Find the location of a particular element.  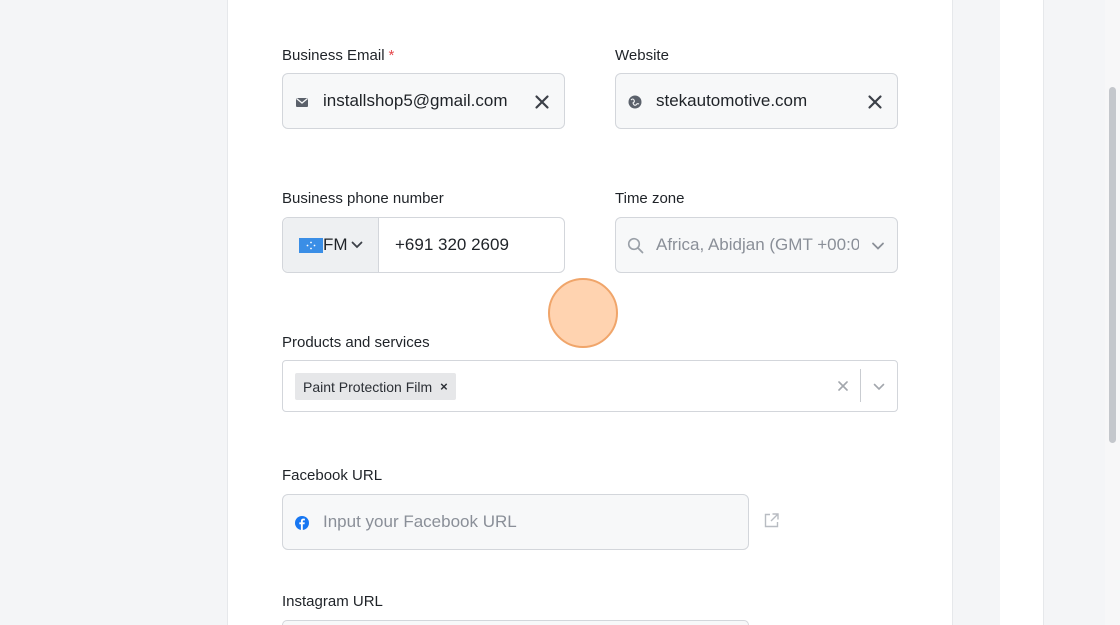

website-value: stekautomotive.com is located at coordinates (732, 100).